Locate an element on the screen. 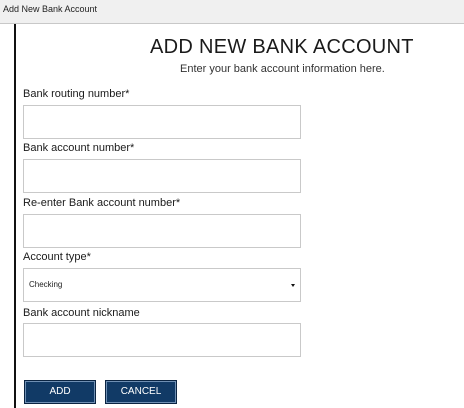  nickname-label: Bank account nickname is located at coordinates (81, 313).